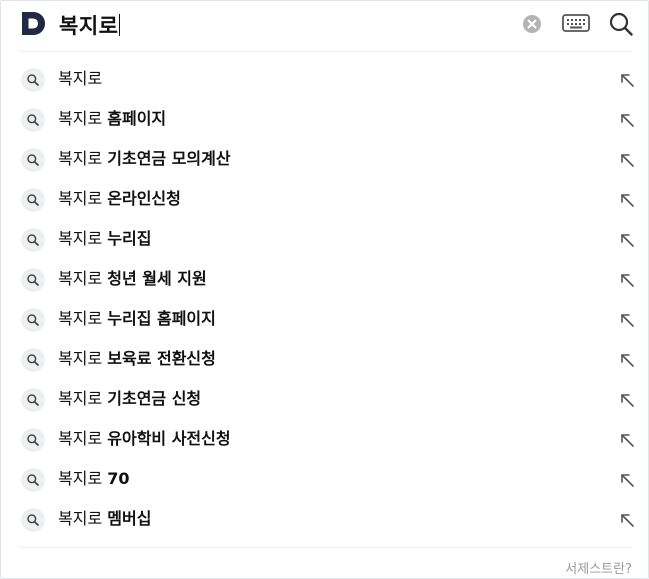  Describe the element at coordinates (161, 358) in the screenshot. I see `suggestion-completion-part: 보육료 전환신청` at that location.